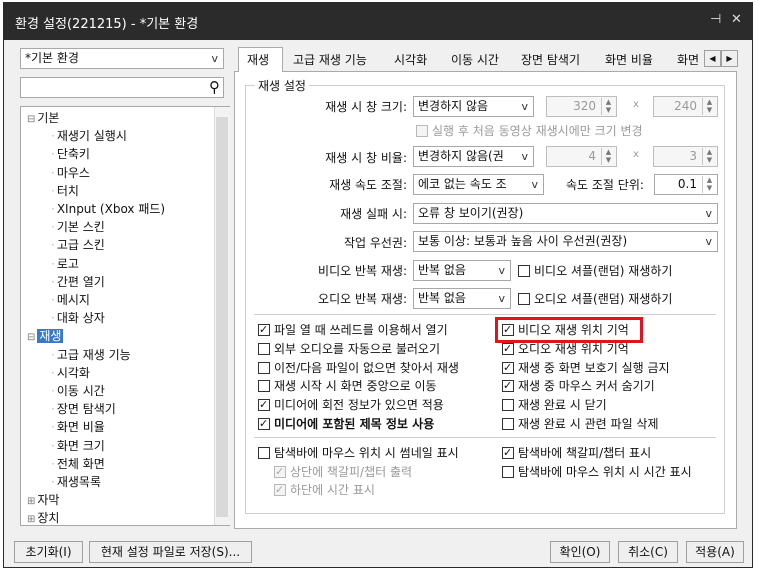 This screenshot has height=573, width=760. Describe the element at coordinates (462, 270) in the screenshot. I see `video-repeat-select: 반복 없음 v` at that location.